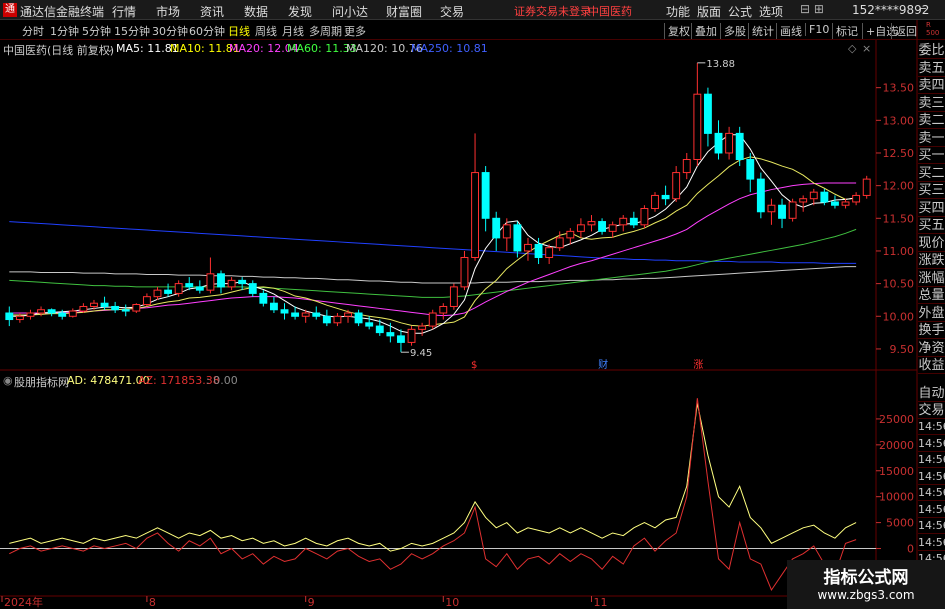  I want to click on side-field-12: 涨跌, so click(931, 261).